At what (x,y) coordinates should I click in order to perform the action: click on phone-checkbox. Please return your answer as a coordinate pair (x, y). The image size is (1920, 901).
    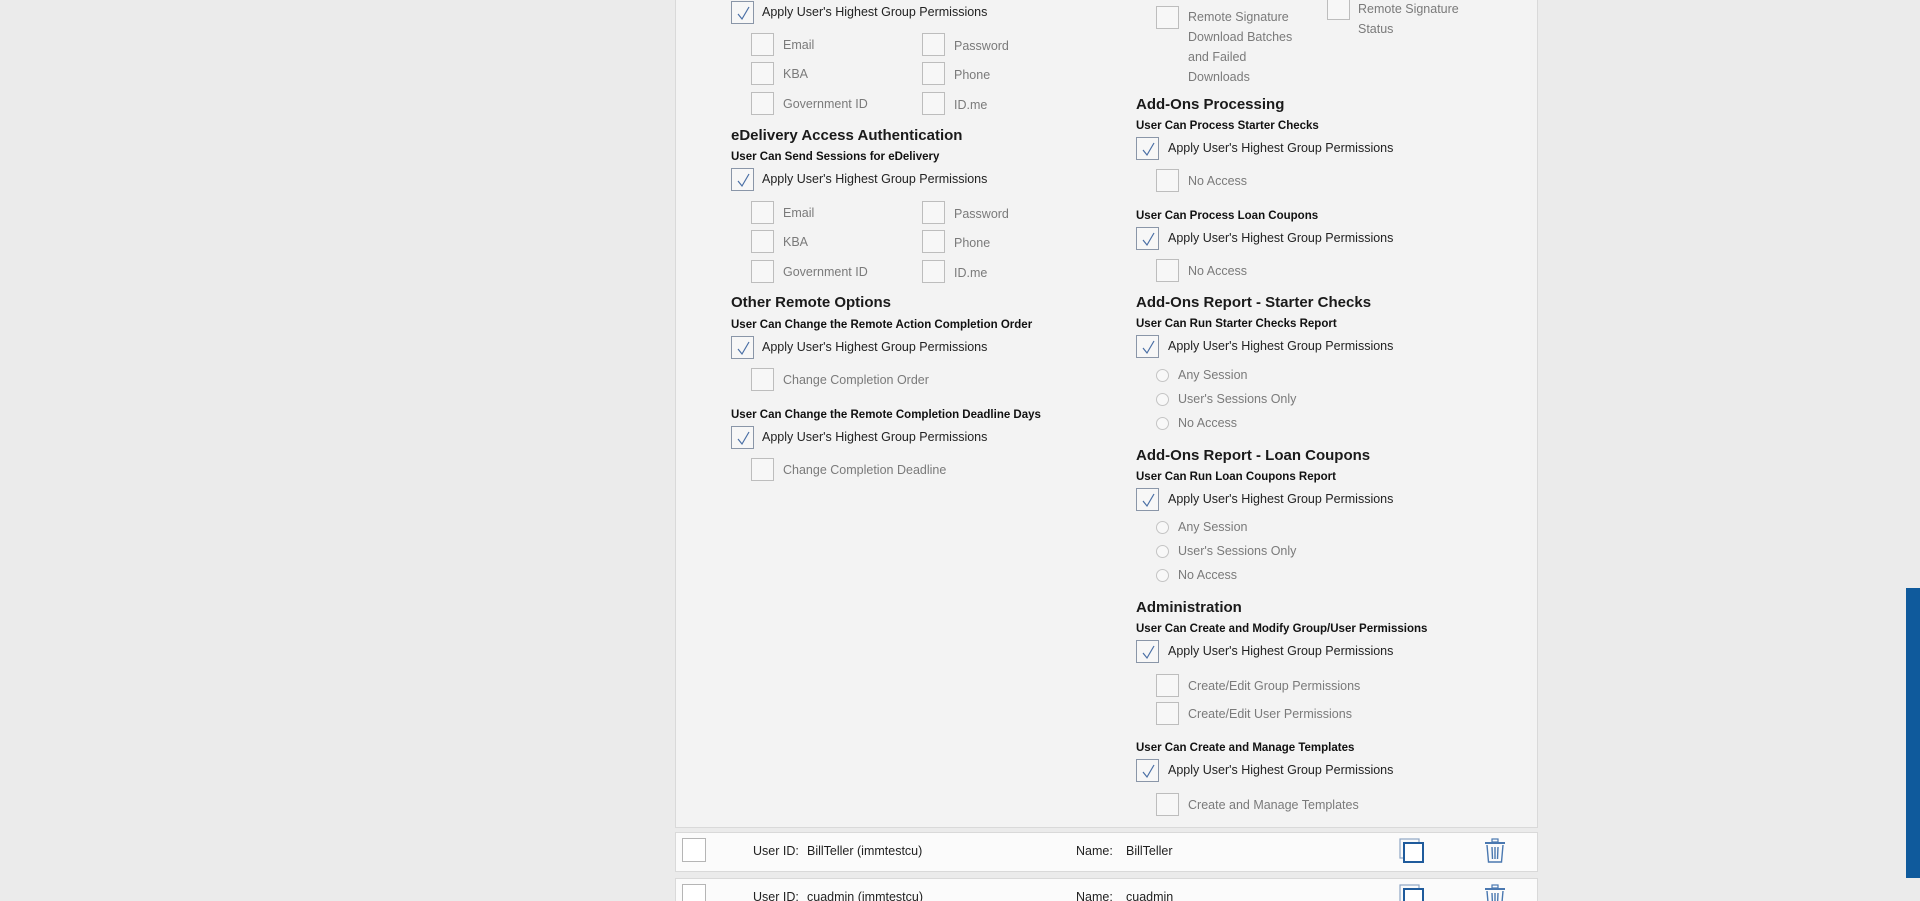
    Looking at the image, I should click on (933, 73).